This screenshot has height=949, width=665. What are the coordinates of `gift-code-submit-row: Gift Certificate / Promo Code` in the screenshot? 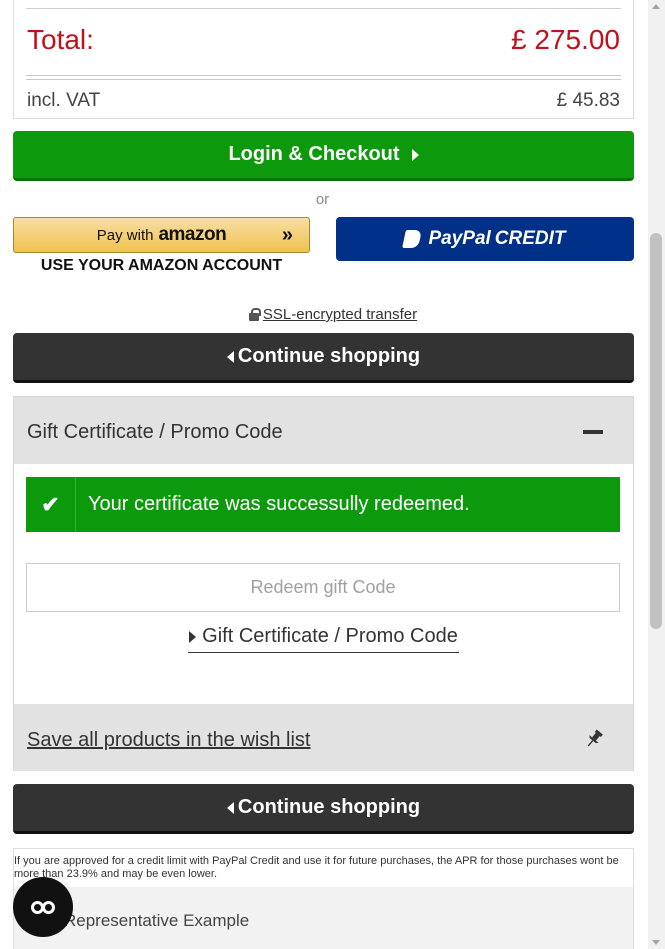 It's located at (323, 639).